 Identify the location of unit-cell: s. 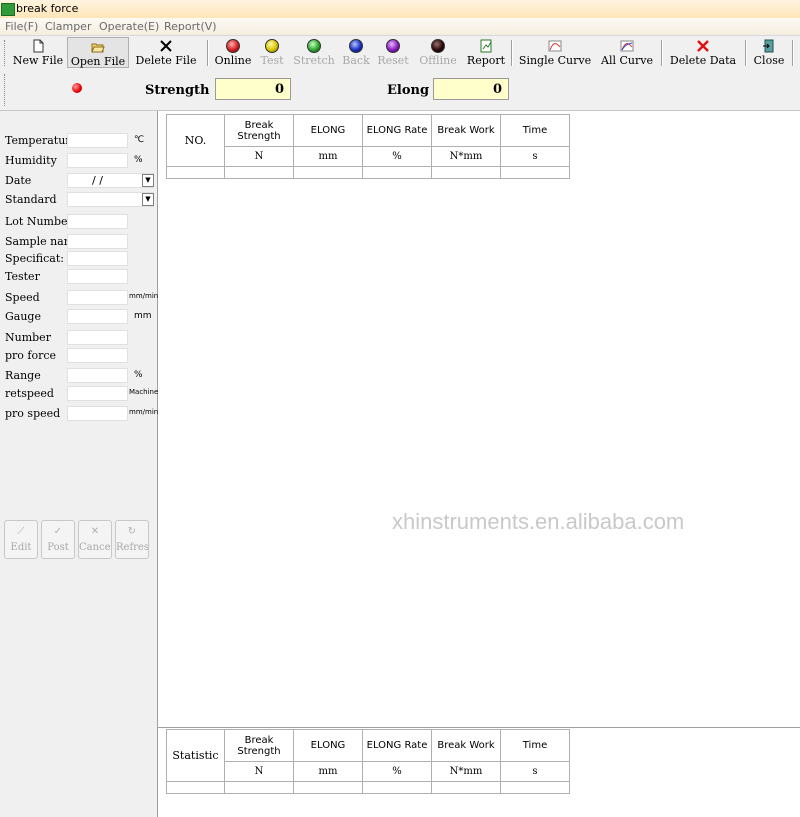
(535, 771).